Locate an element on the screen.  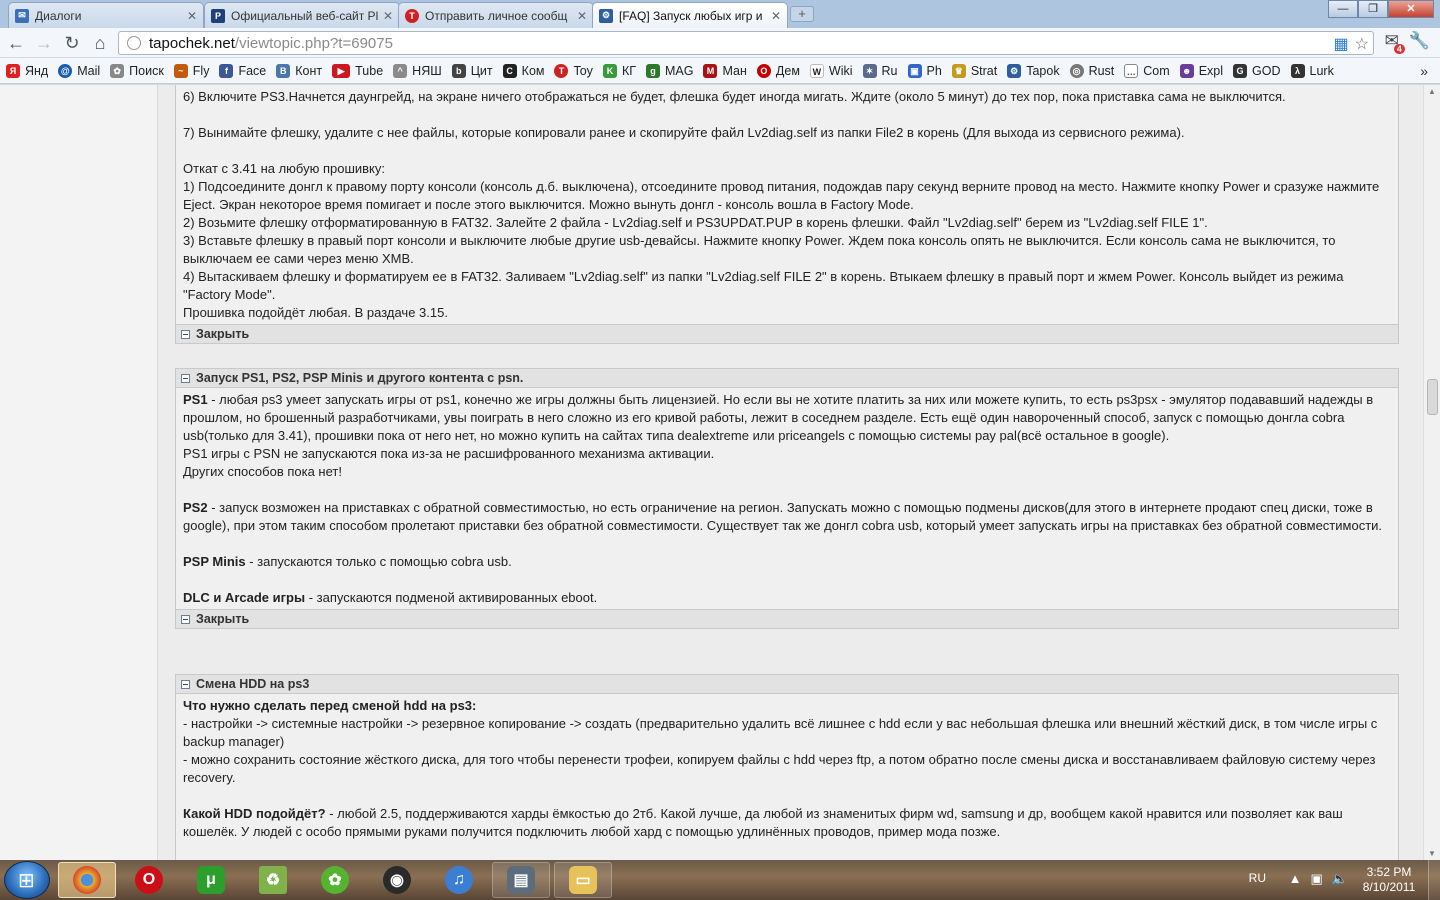
bookmark-item: λ Lurk is located at coordinates (1312, 70).